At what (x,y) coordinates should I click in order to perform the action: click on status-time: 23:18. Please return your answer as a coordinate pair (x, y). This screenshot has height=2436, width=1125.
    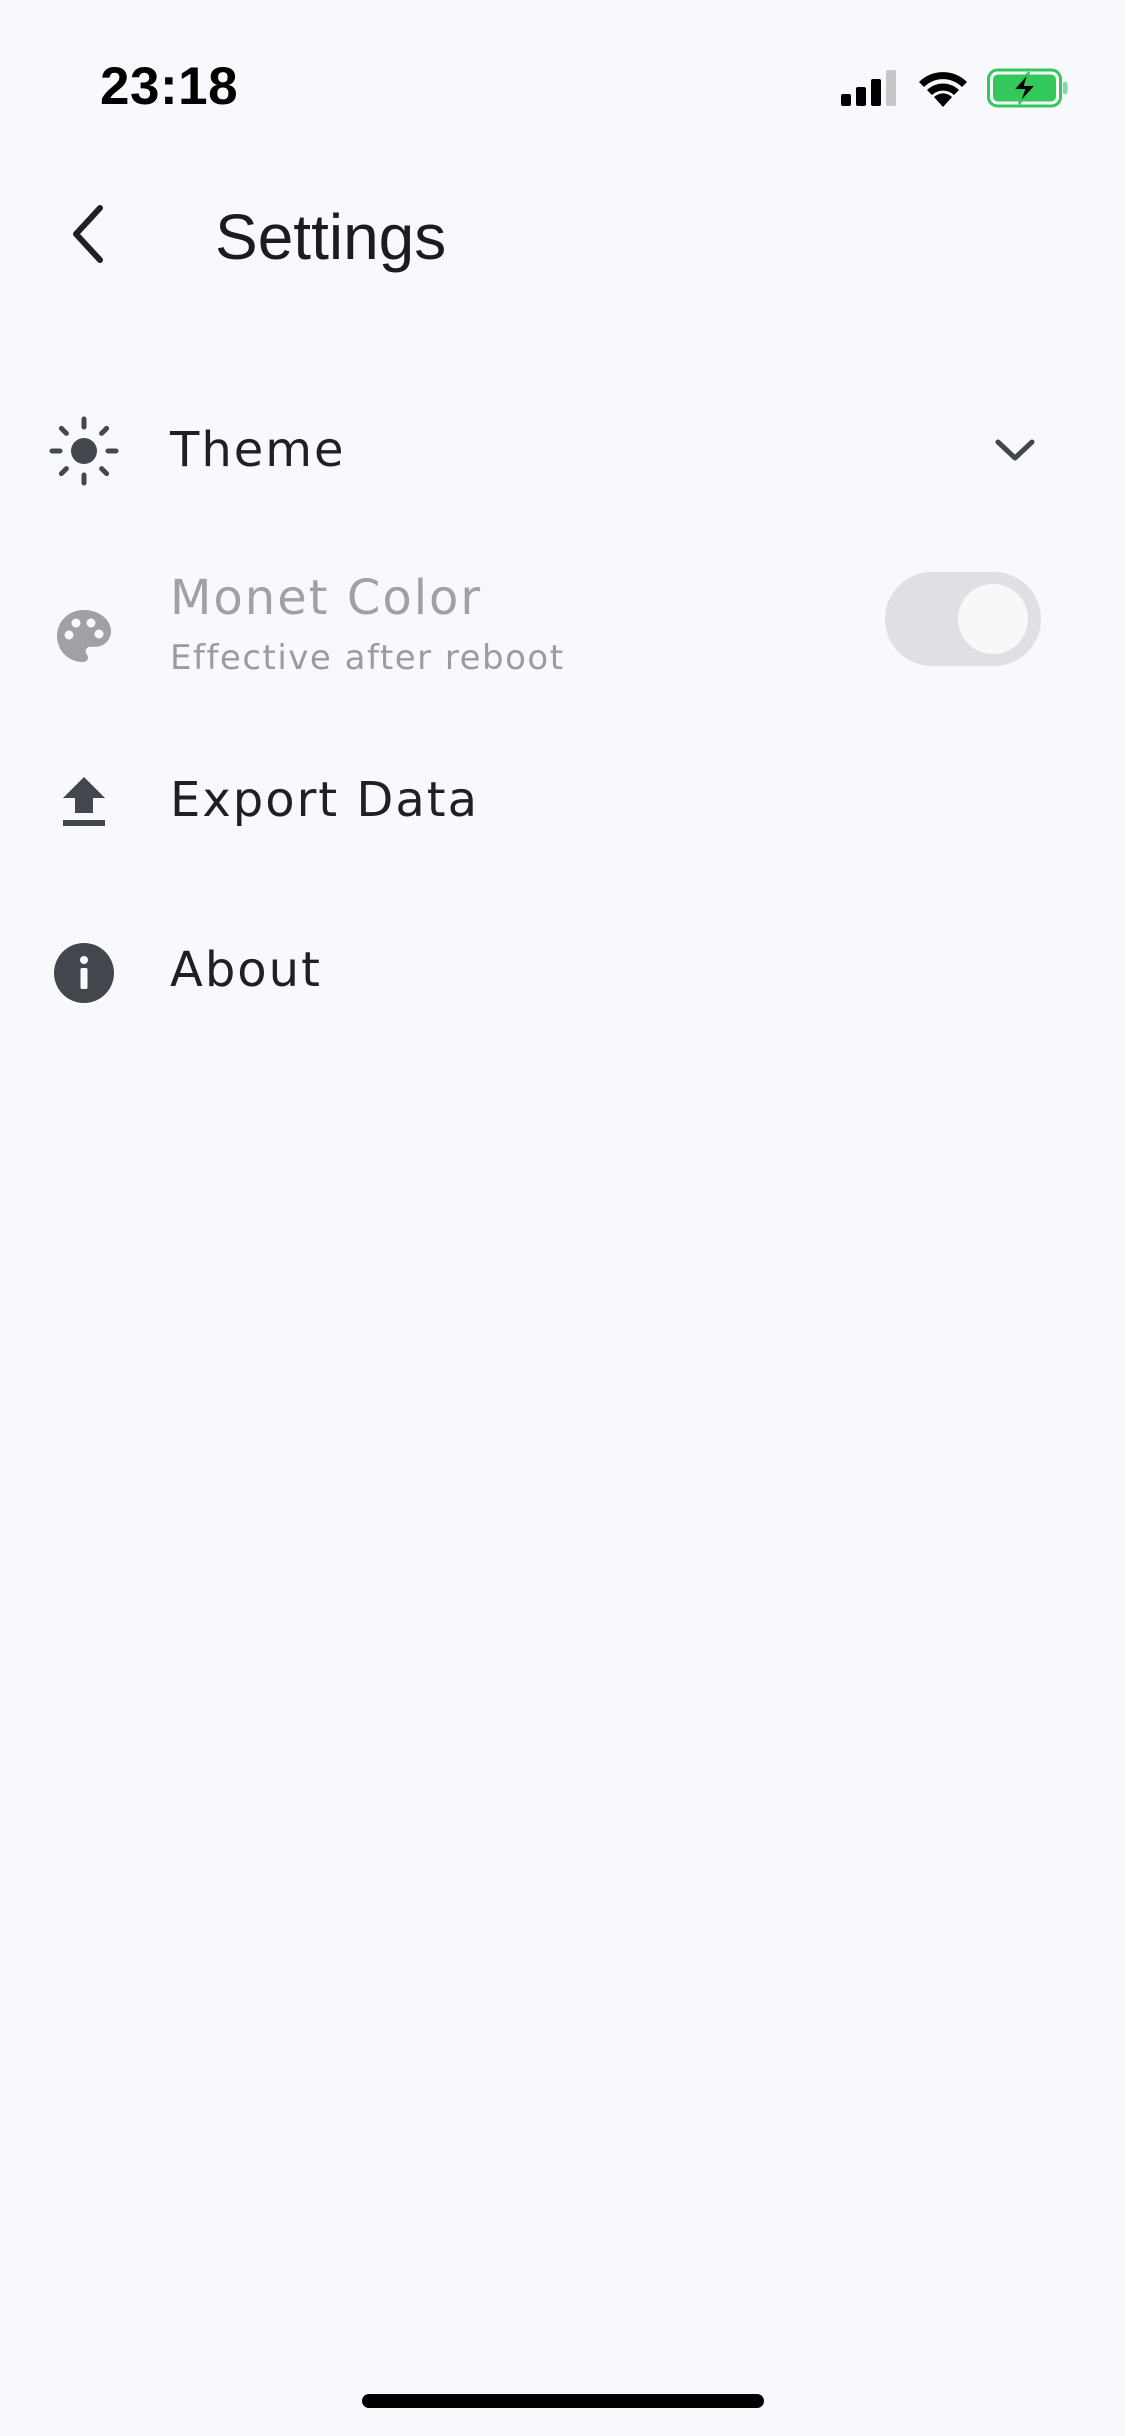
    Looking at the image, I should click on (169, 86).